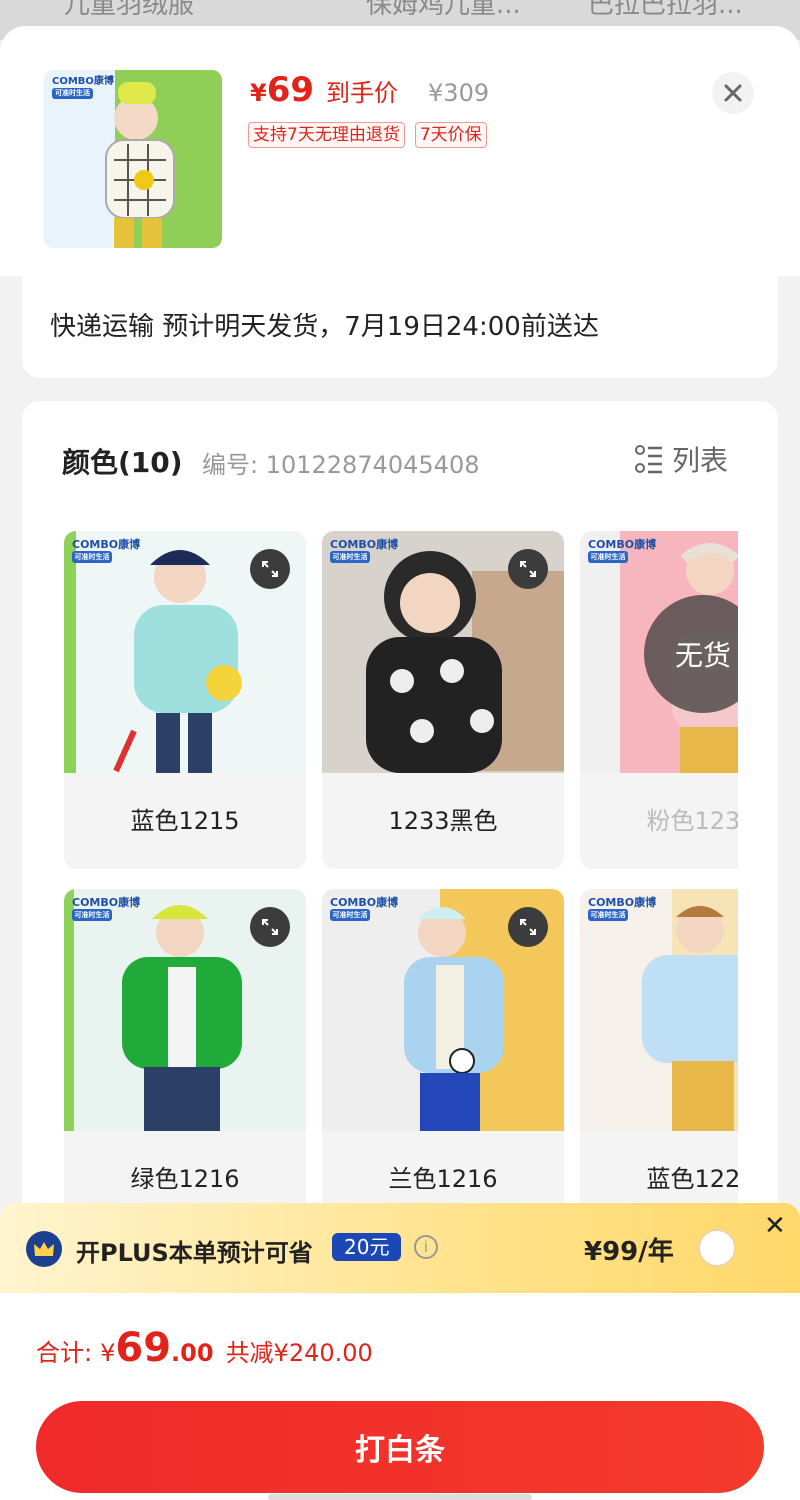 The width and height of the screenshot is (800, 1500). I want to click on plus-savings-badge: 20元, so click(367, 1247).